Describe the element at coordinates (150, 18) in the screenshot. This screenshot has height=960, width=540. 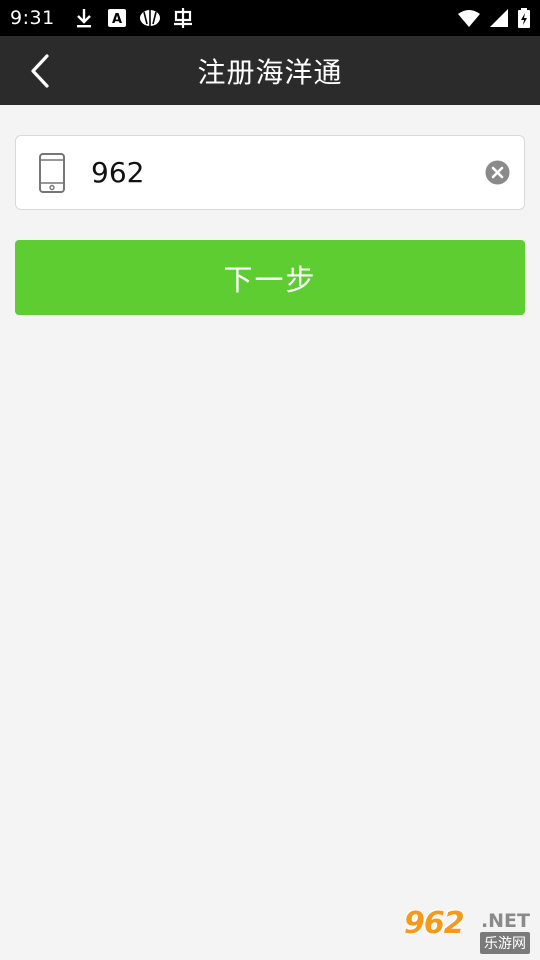
I see `app-shell-icon` at that location.